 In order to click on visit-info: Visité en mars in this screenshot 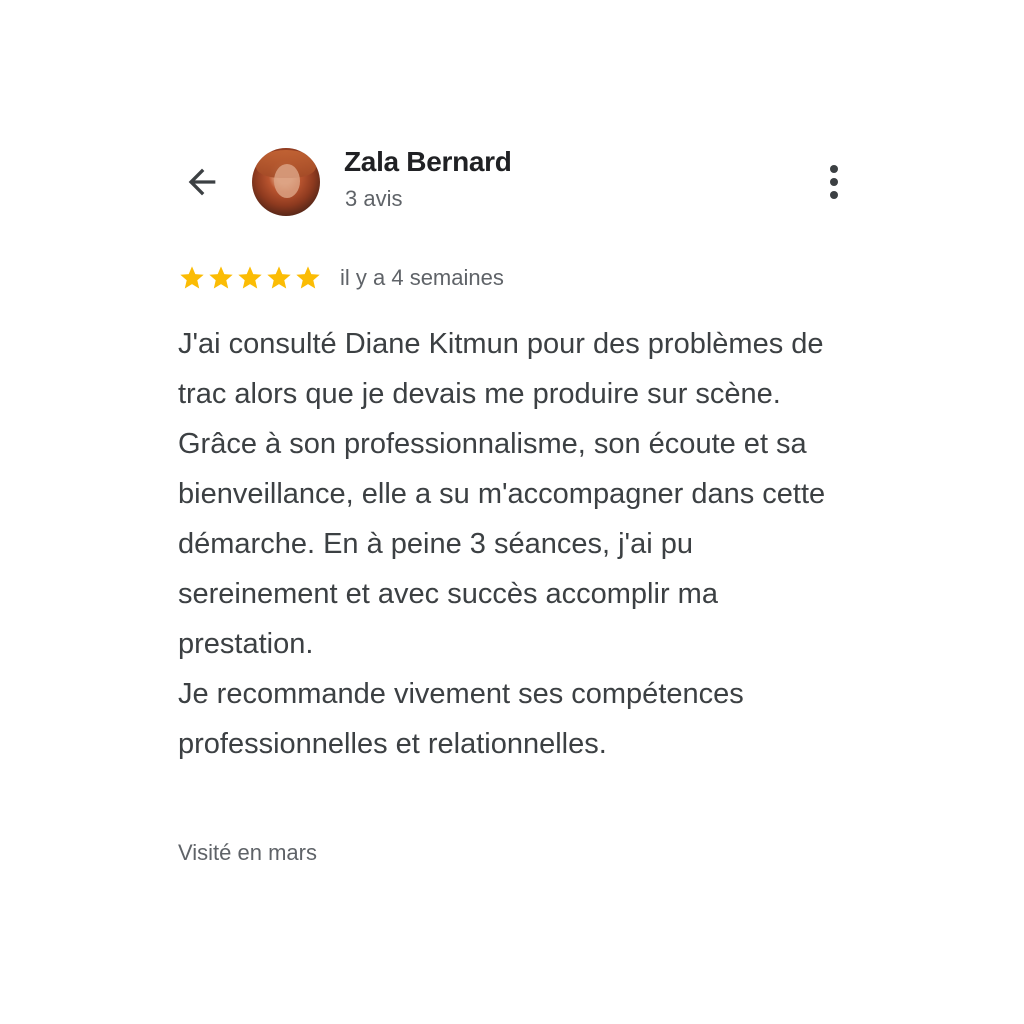, I will do `click(247, 852)`.